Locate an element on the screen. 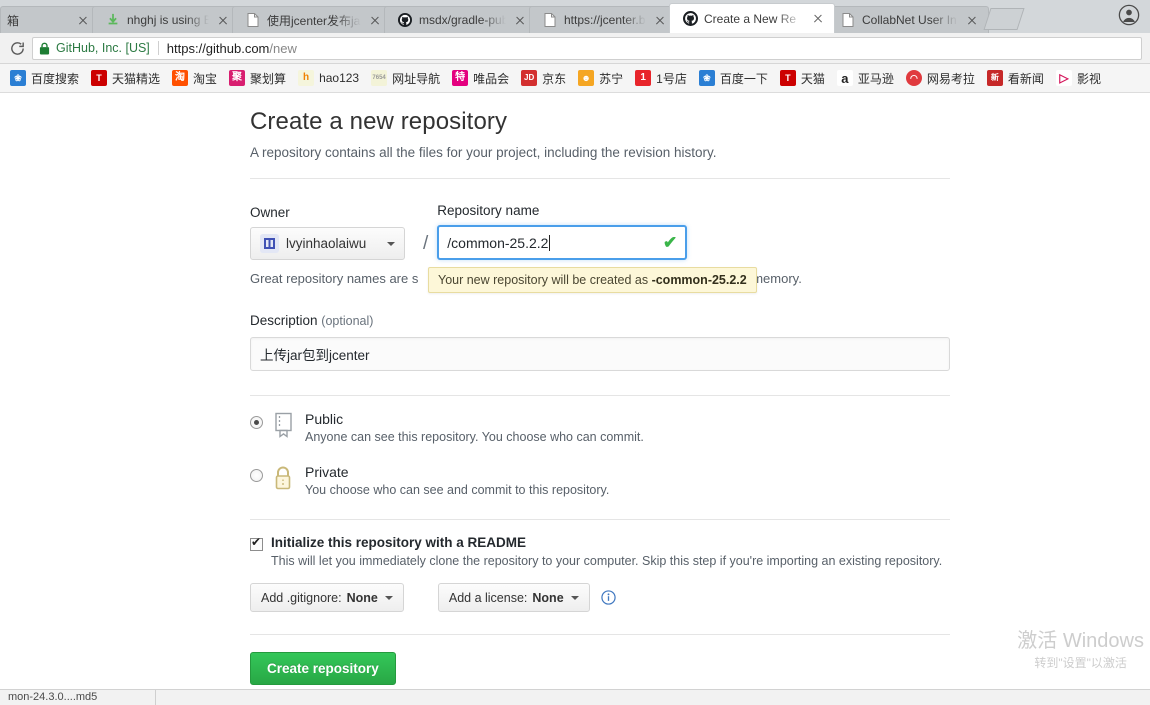 This screenshot has height=705, width=1150. info-icon is located at coordinates (608, 597).